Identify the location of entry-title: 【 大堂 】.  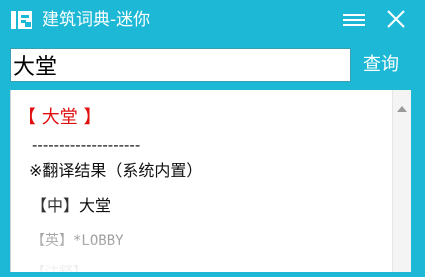
(60, 117).